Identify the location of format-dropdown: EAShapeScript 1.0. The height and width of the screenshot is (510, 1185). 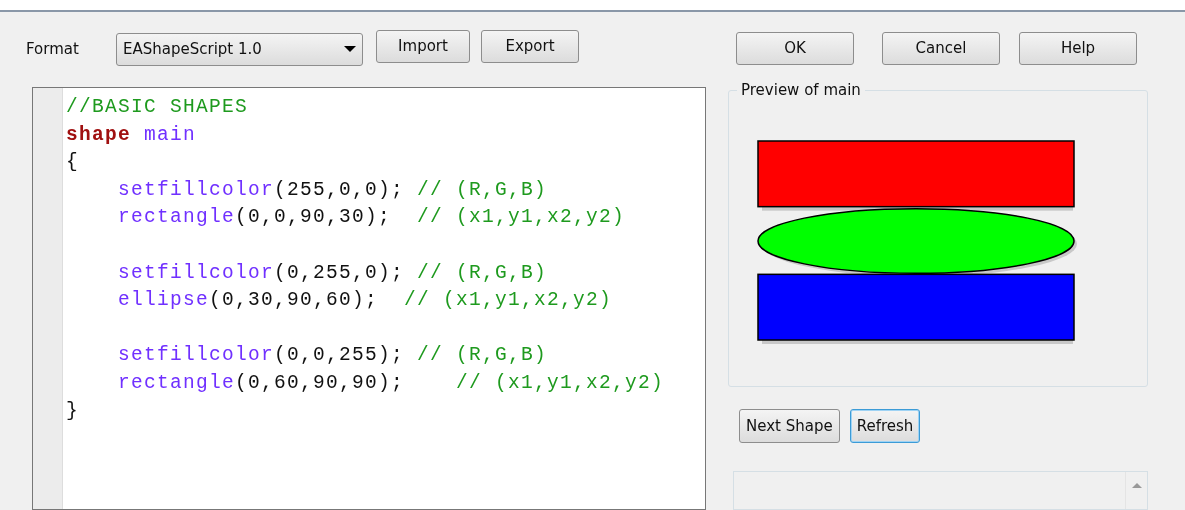
(239, 49).